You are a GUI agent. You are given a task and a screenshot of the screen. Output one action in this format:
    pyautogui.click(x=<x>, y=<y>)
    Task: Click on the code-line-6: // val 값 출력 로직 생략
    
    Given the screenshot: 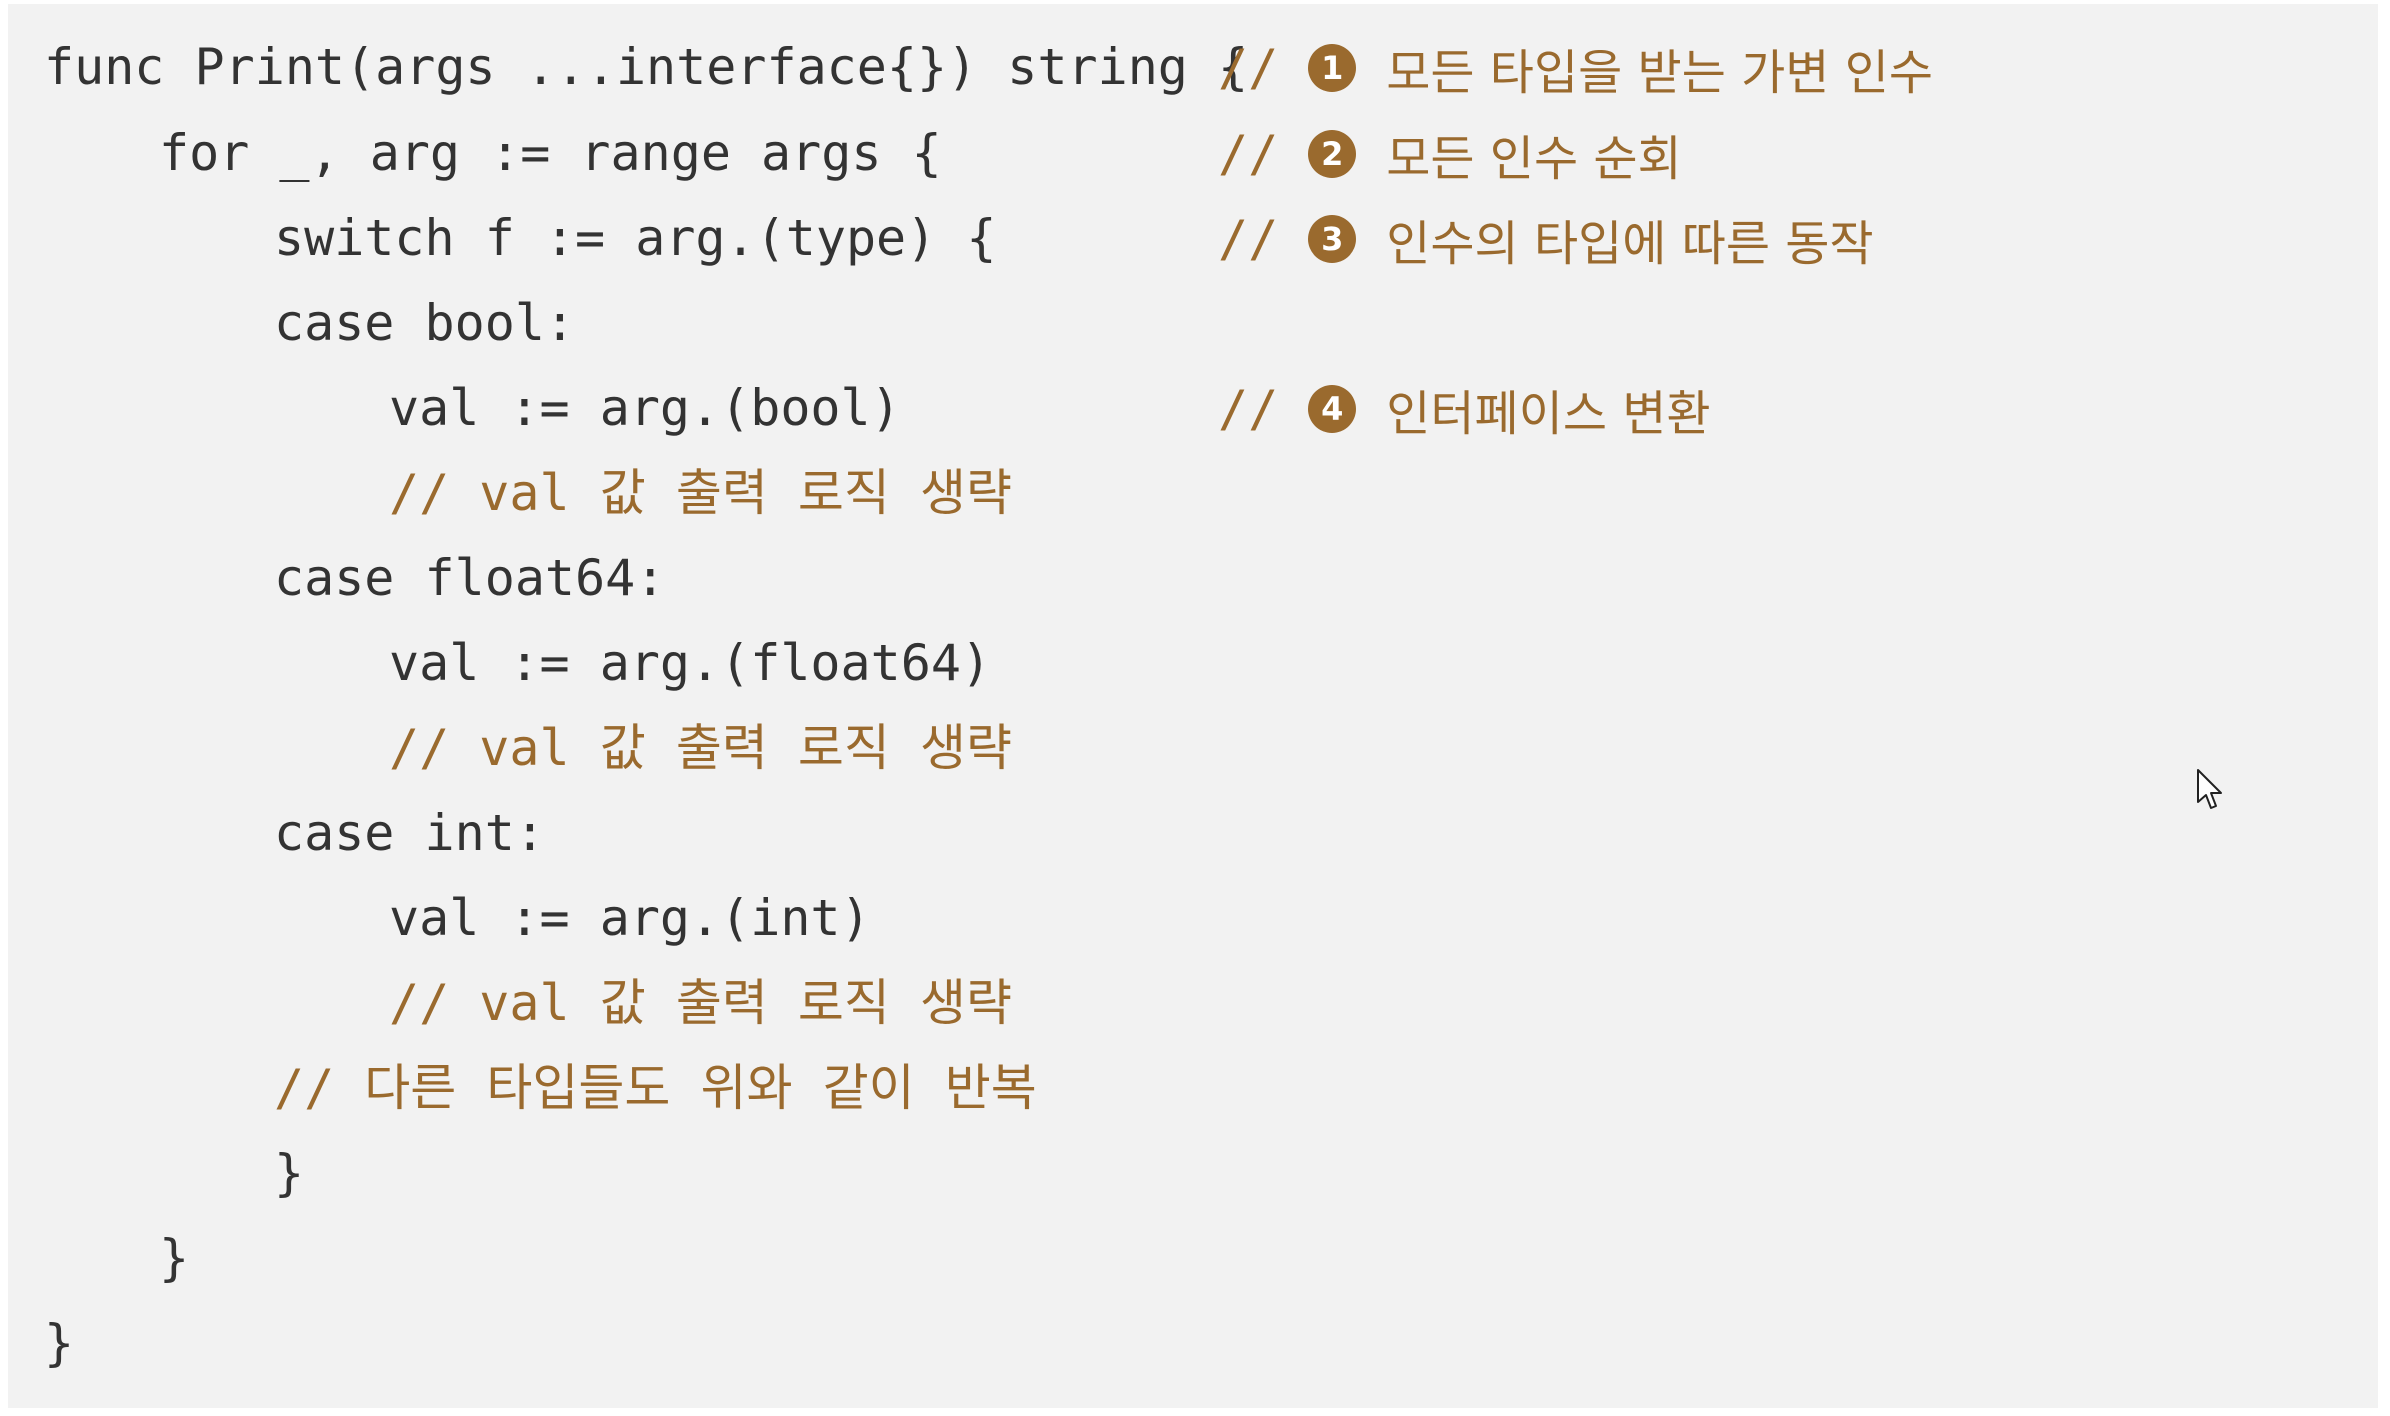 What is the action you would take?
    pyautogui.click(x=1193, y=493)
    